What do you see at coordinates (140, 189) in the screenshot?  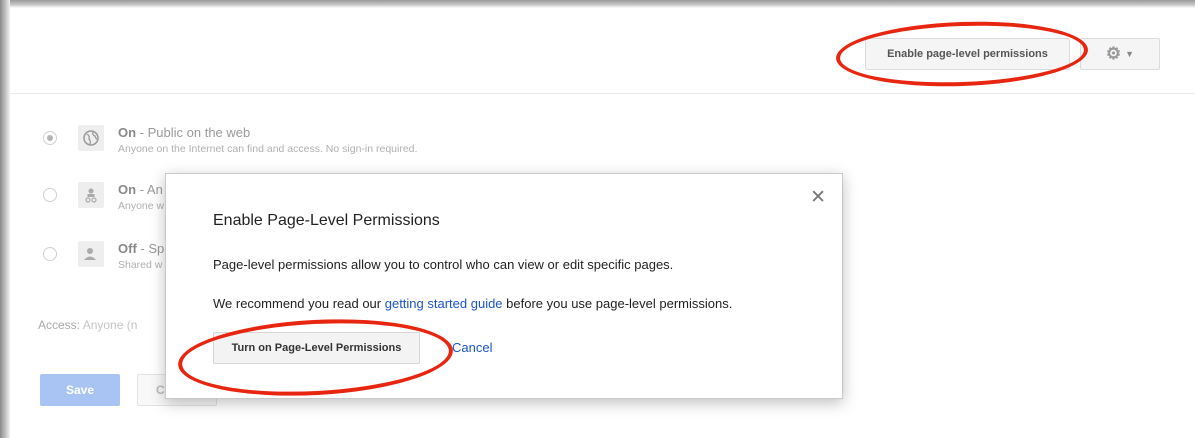 I see `option-title: On - An` at bounding box center [140, 189].